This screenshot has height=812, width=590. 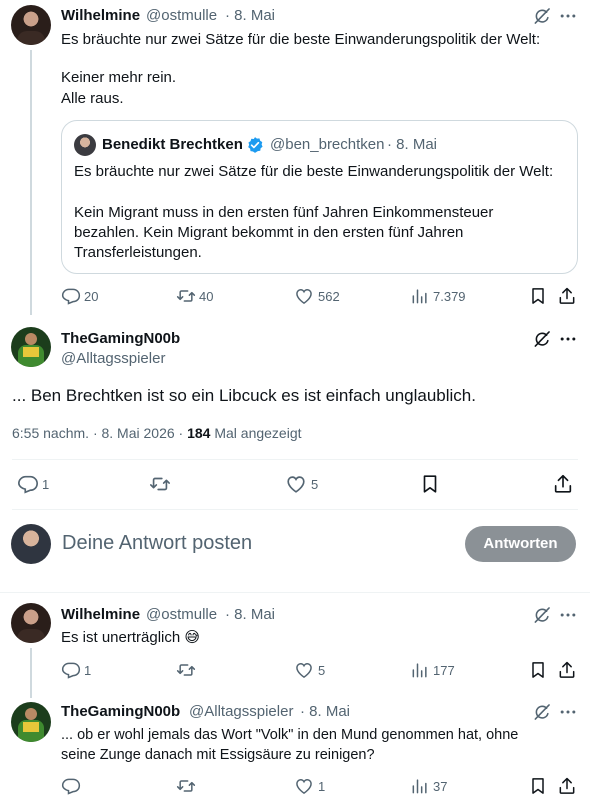 I want to click on like-count: 1, so click(x=322, y=786).